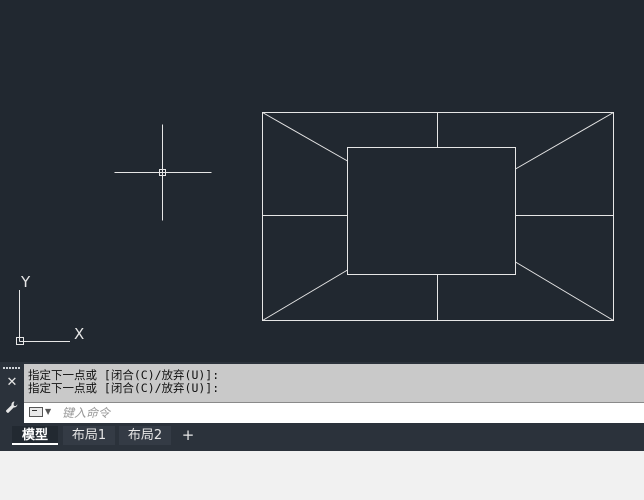  What do you see at coordinates (12, 369) in the screenshot?
I see `grip-handle-icon` at bounding box center [12, 369].